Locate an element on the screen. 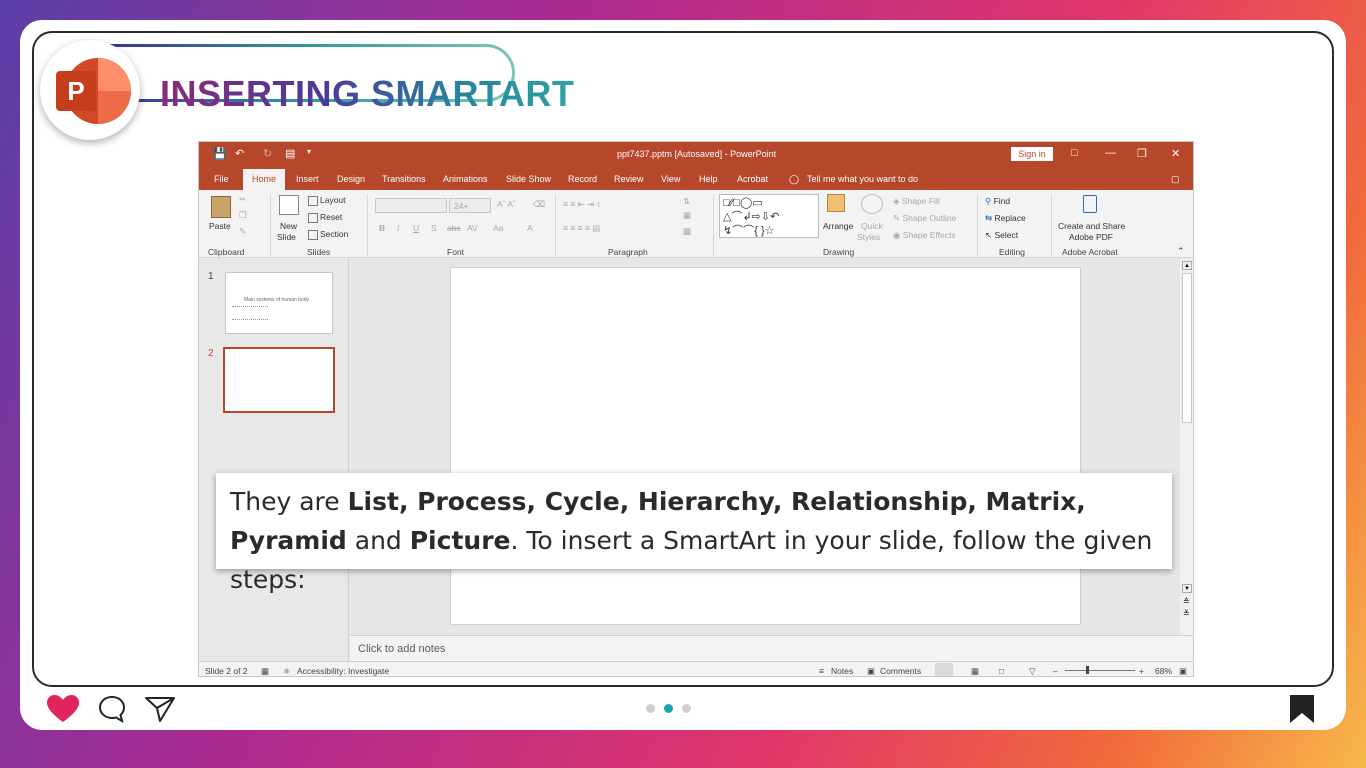 The image size is (1366, 768). italic-icon: I is located at coordinates (398, 228).